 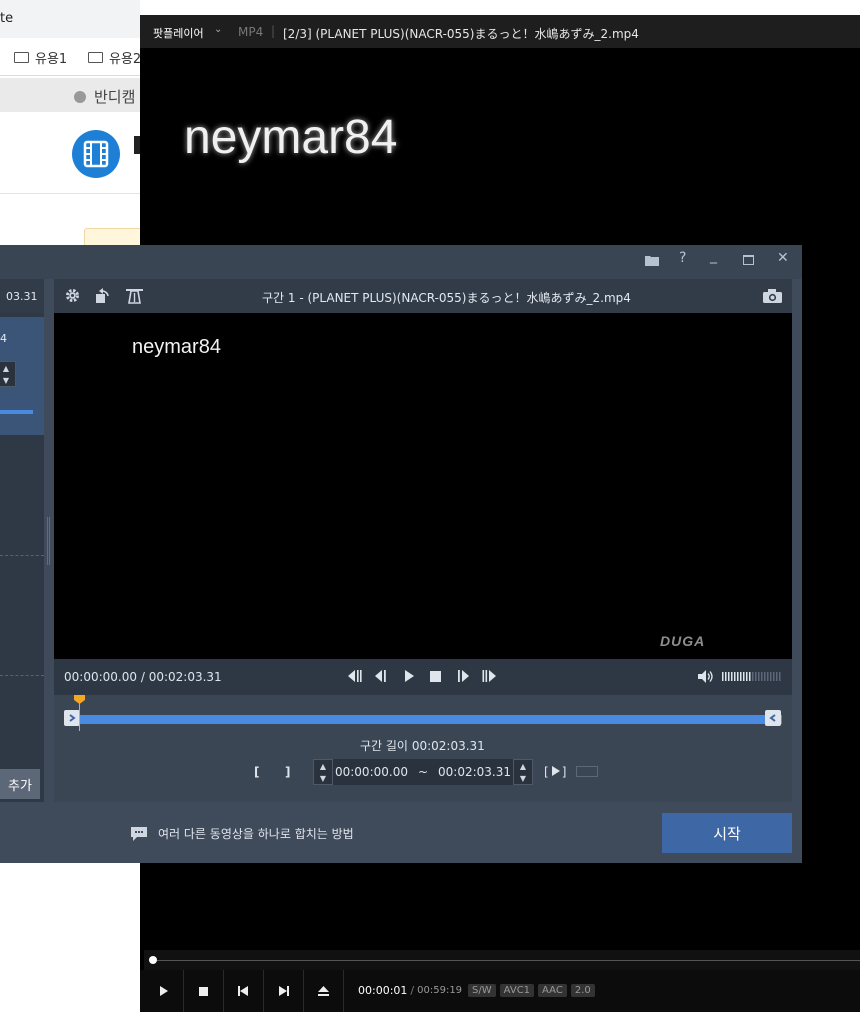 I want to click on potplayer-seekbar, so click(x=502, y=960).